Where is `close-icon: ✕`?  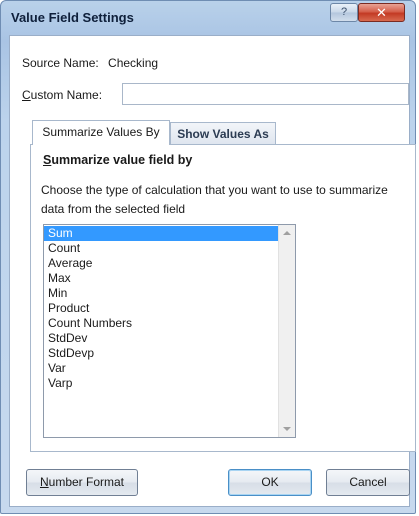 close-icon: ✕ is located at coordinates (381, 12).